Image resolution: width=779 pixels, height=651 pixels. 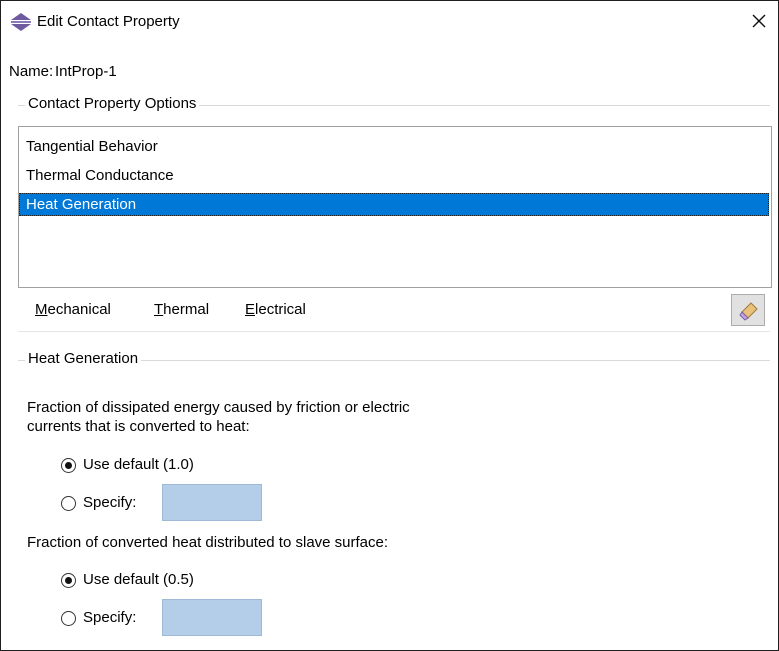 I want to click on menu-thermal-rest: hermal, so click(x=186, y=309).